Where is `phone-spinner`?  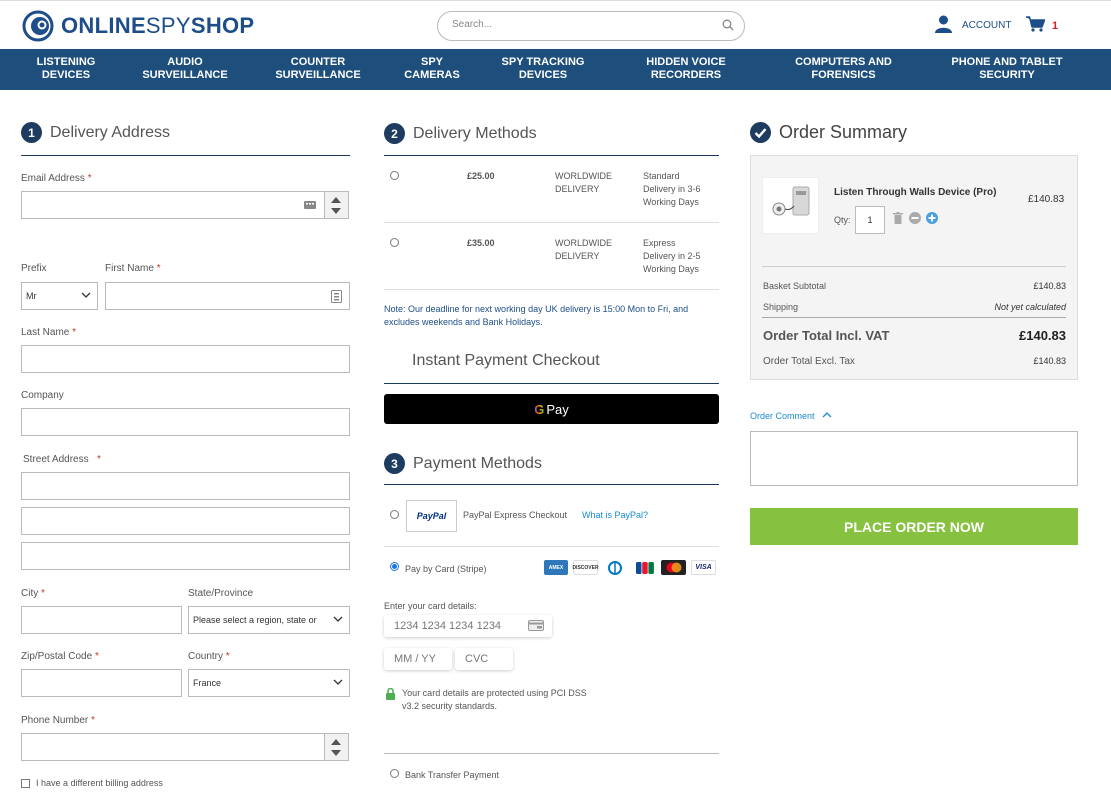
phone-spinner is located at coordinates (337, 747).